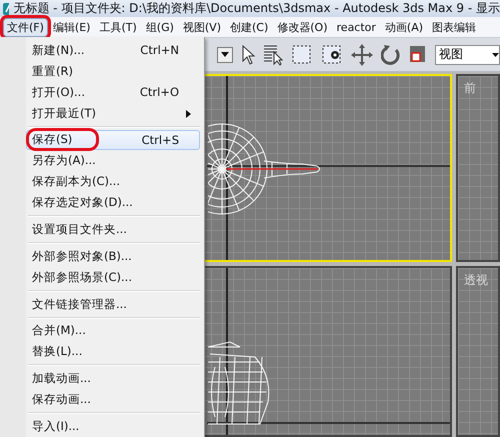 This screenshot has height=437, width=500. What do you see at coordinates (113, 50) in the screenshot?
I see `menu-entry: 新建(N)... Ctrl+N` at bounding box center [113, 50].